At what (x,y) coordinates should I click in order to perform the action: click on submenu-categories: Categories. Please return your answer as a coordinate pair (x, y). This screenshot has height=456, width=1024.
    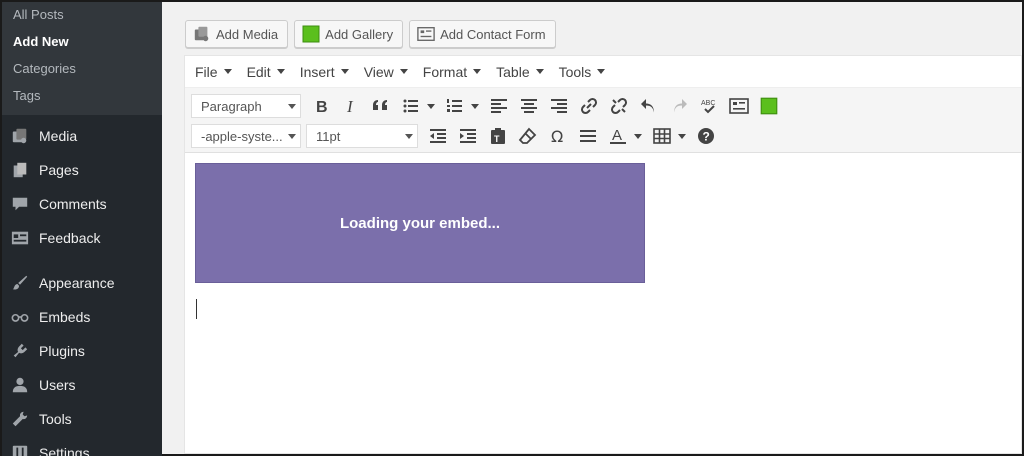
    Looking at the image, I should click on (82, 71).